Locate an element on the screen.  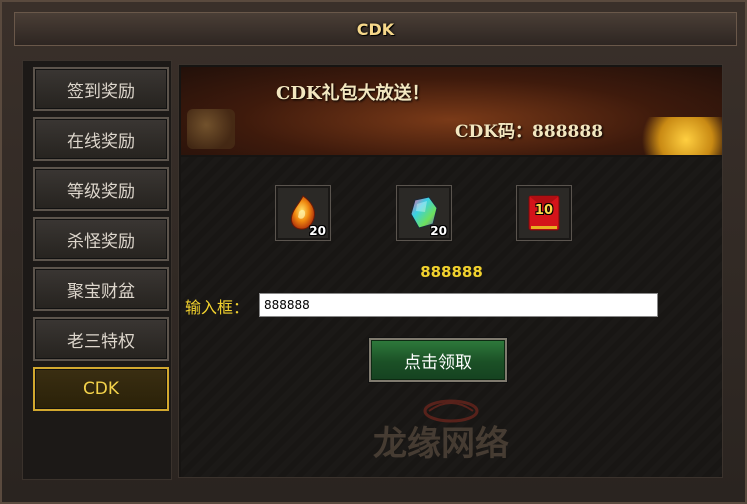
sidebar-item-cdk: CDK is located at coordinates (101, 389).